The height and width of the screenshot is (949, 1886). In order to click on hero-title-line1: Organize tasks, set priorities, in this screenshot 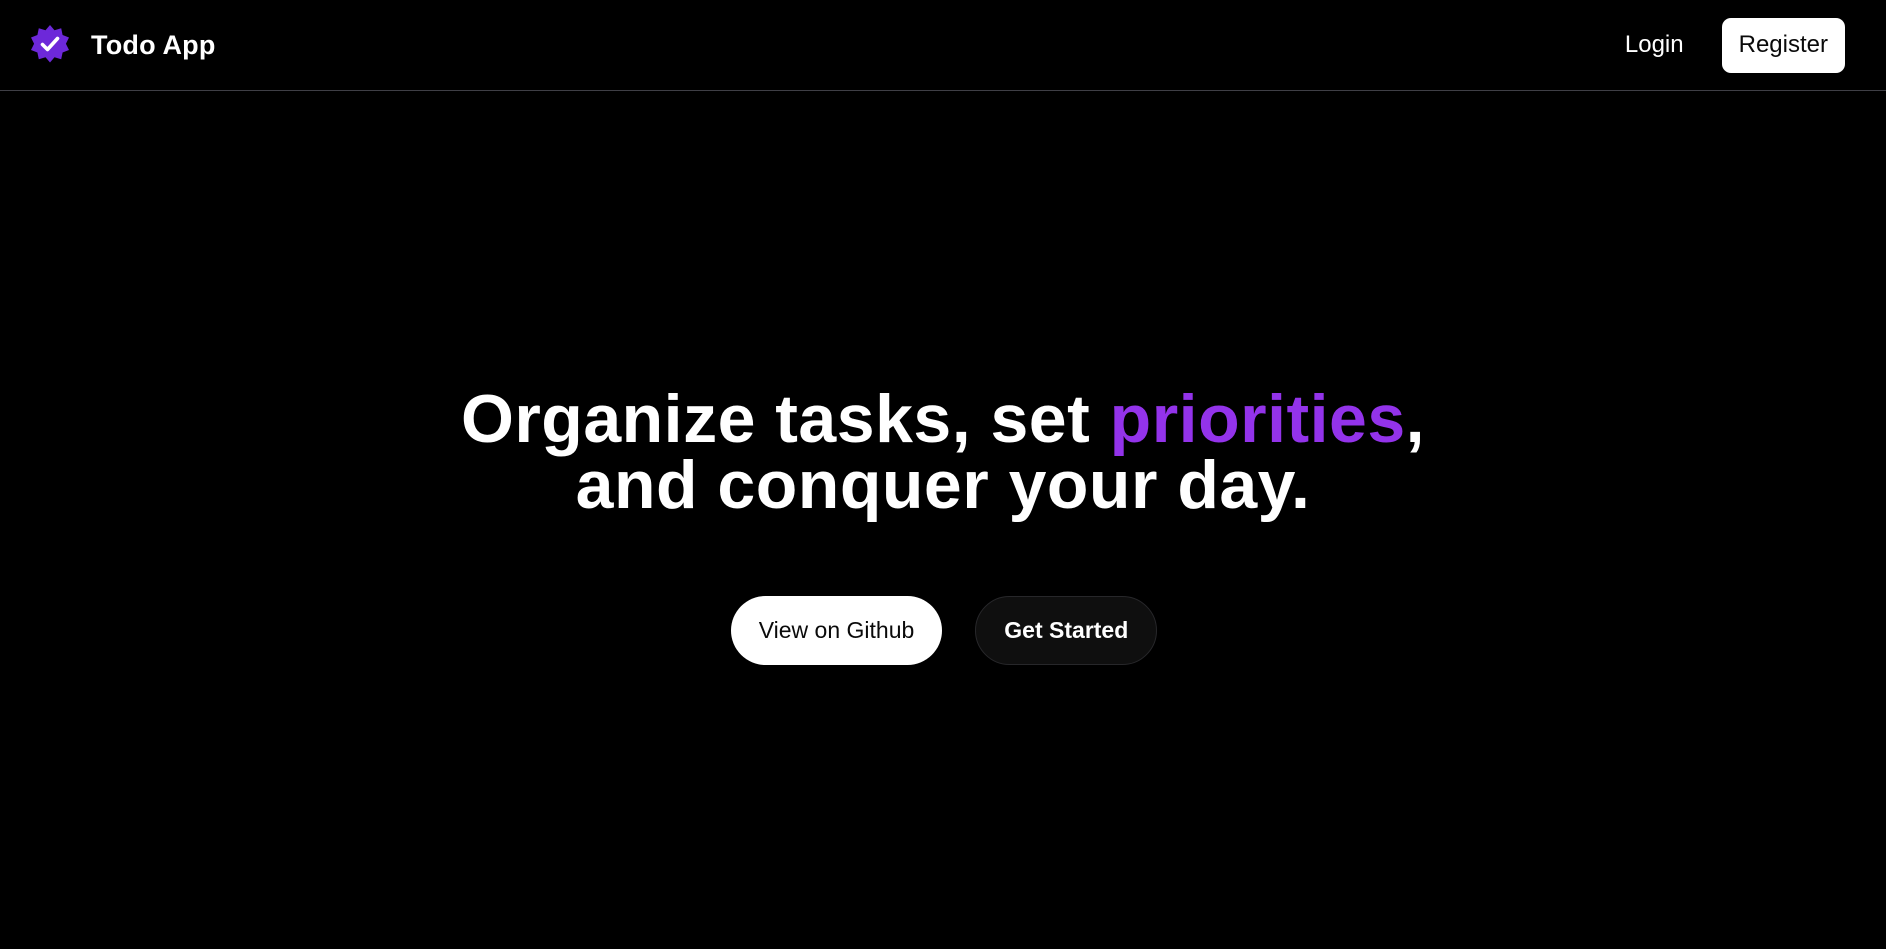, I will do `click(943, 419)`.